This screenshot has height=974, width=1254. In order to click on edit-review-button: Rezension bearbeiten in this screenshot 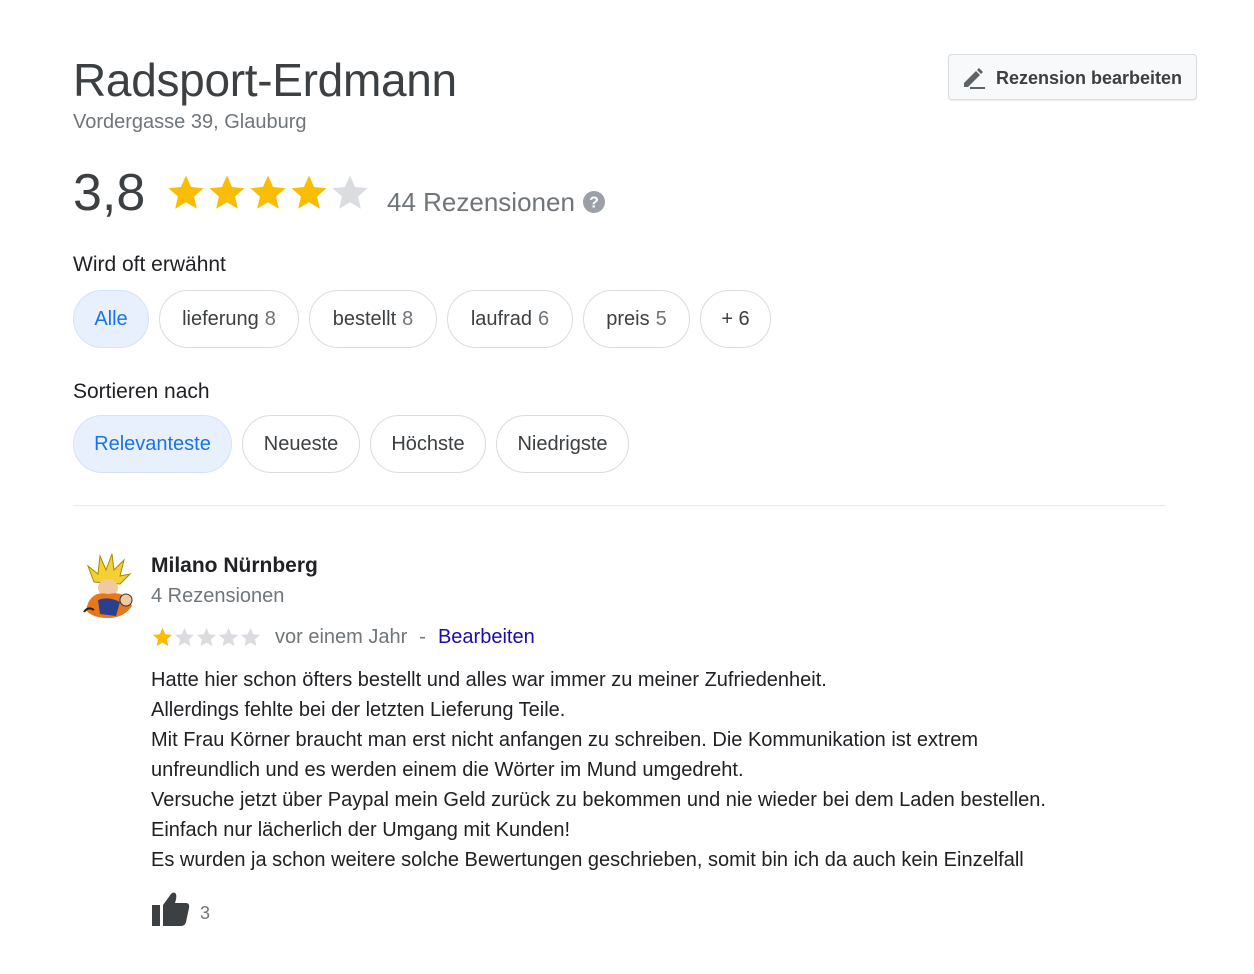, I will do `click(1072, 77)`.